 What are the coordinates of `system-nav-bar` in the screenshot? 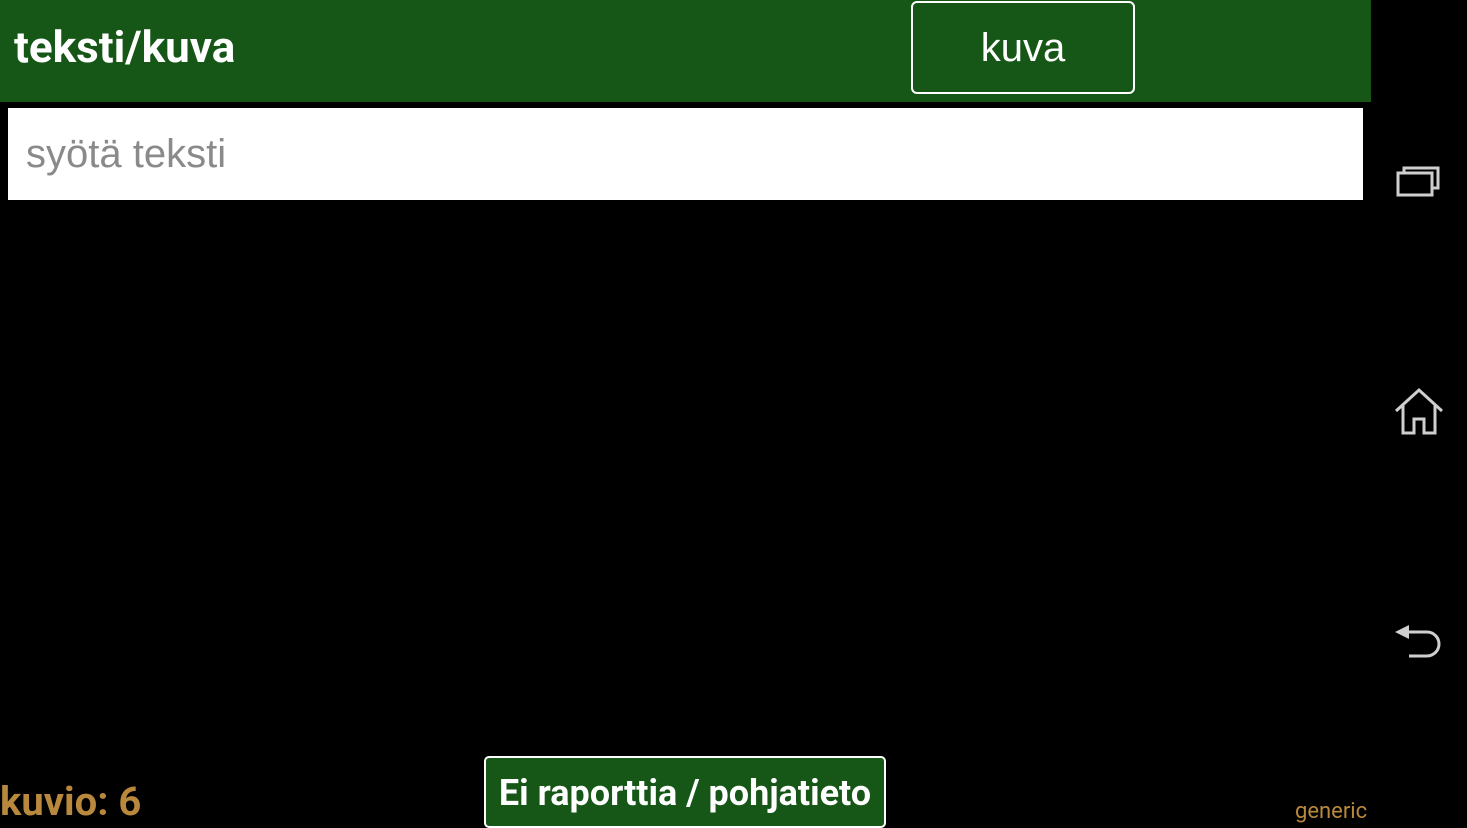 It's located at (1419, 414).